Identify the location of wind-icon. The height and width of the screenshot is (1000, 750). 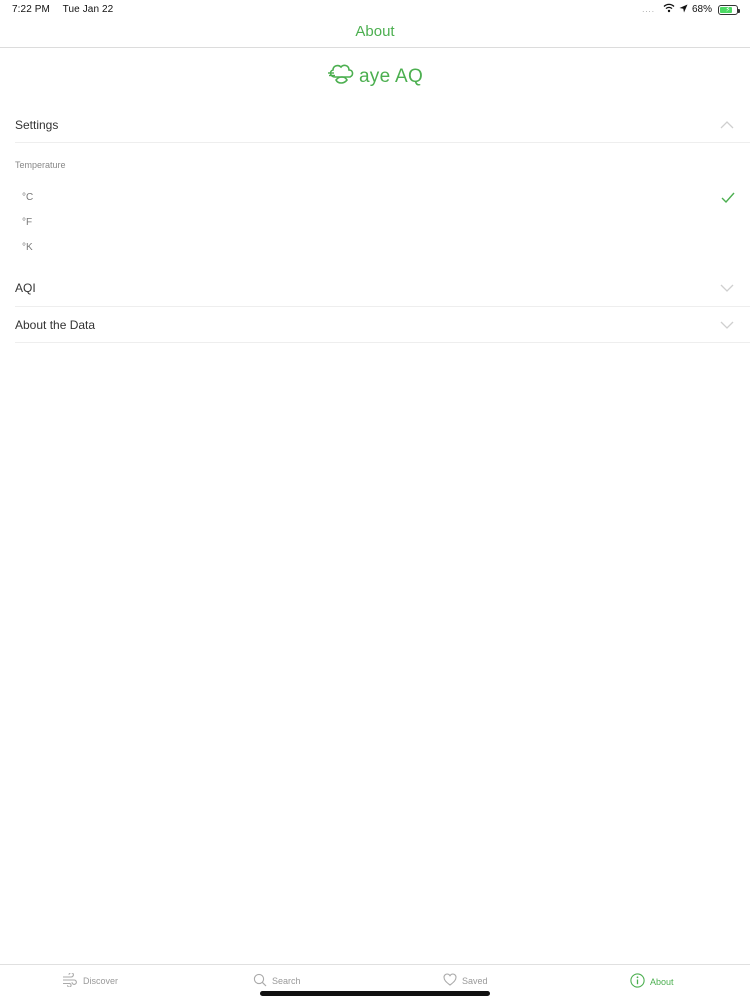
(70, 980).